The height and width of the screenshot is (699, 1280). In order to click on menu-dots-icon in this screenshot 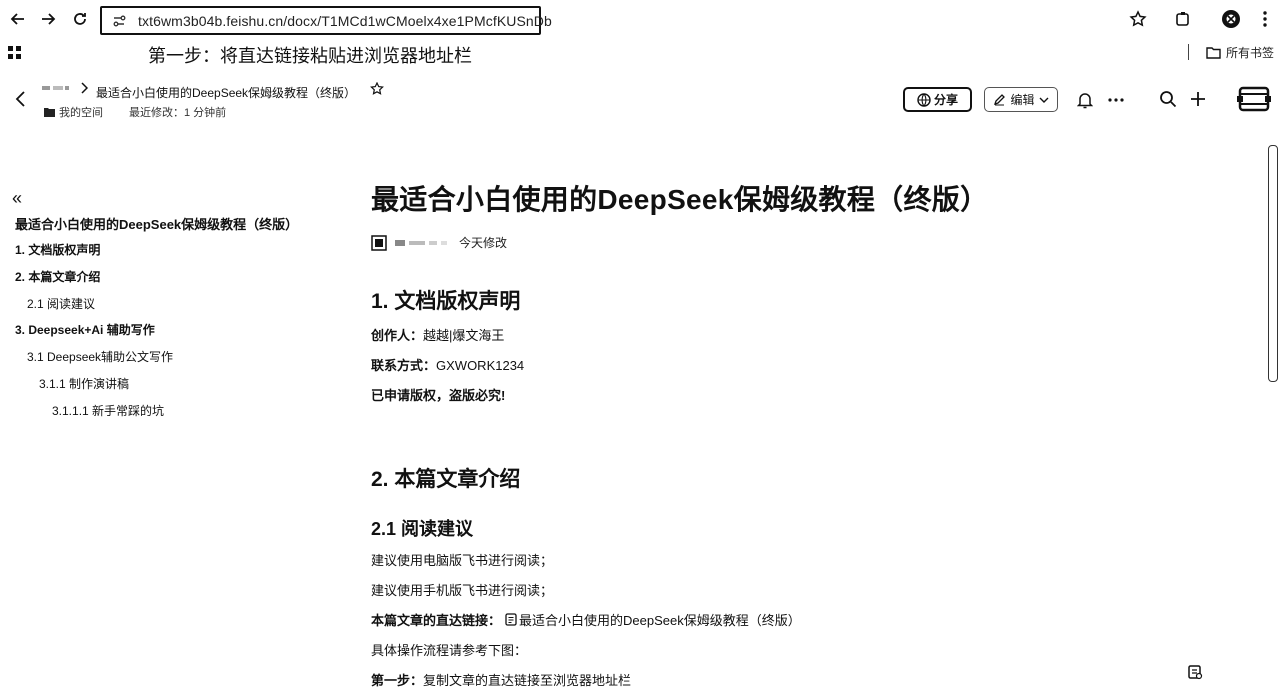, I will do `click(1265, 19)`.